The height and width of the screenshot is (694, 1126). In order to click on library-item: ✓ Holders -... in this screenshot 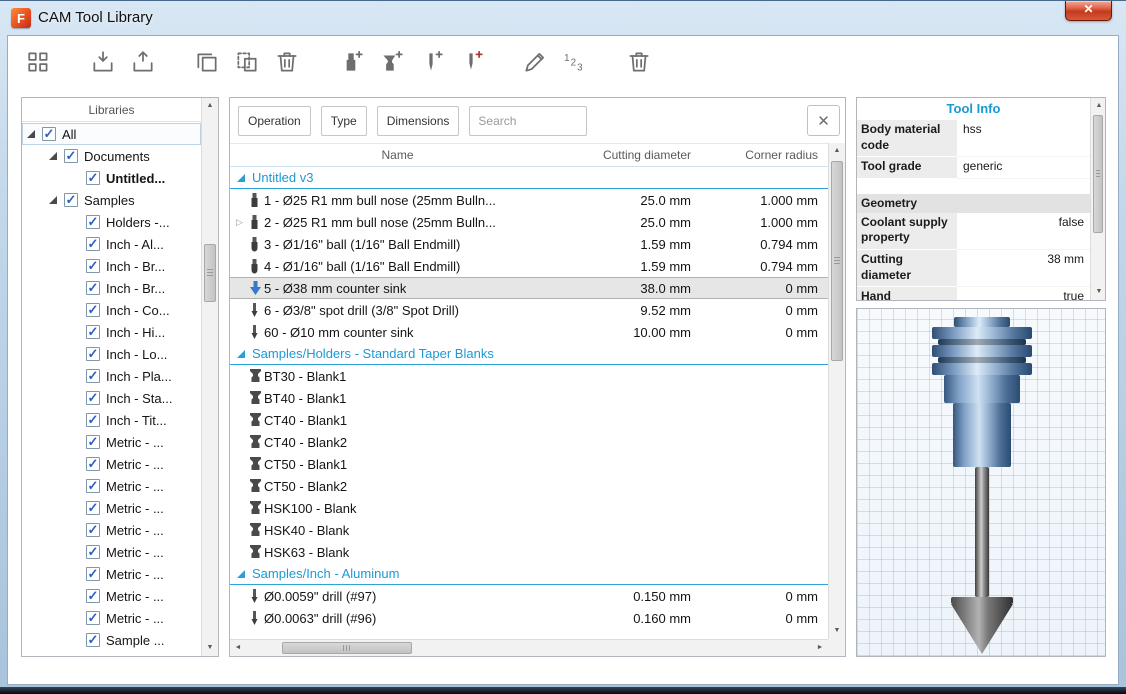, I will do `click(111, 222)`.